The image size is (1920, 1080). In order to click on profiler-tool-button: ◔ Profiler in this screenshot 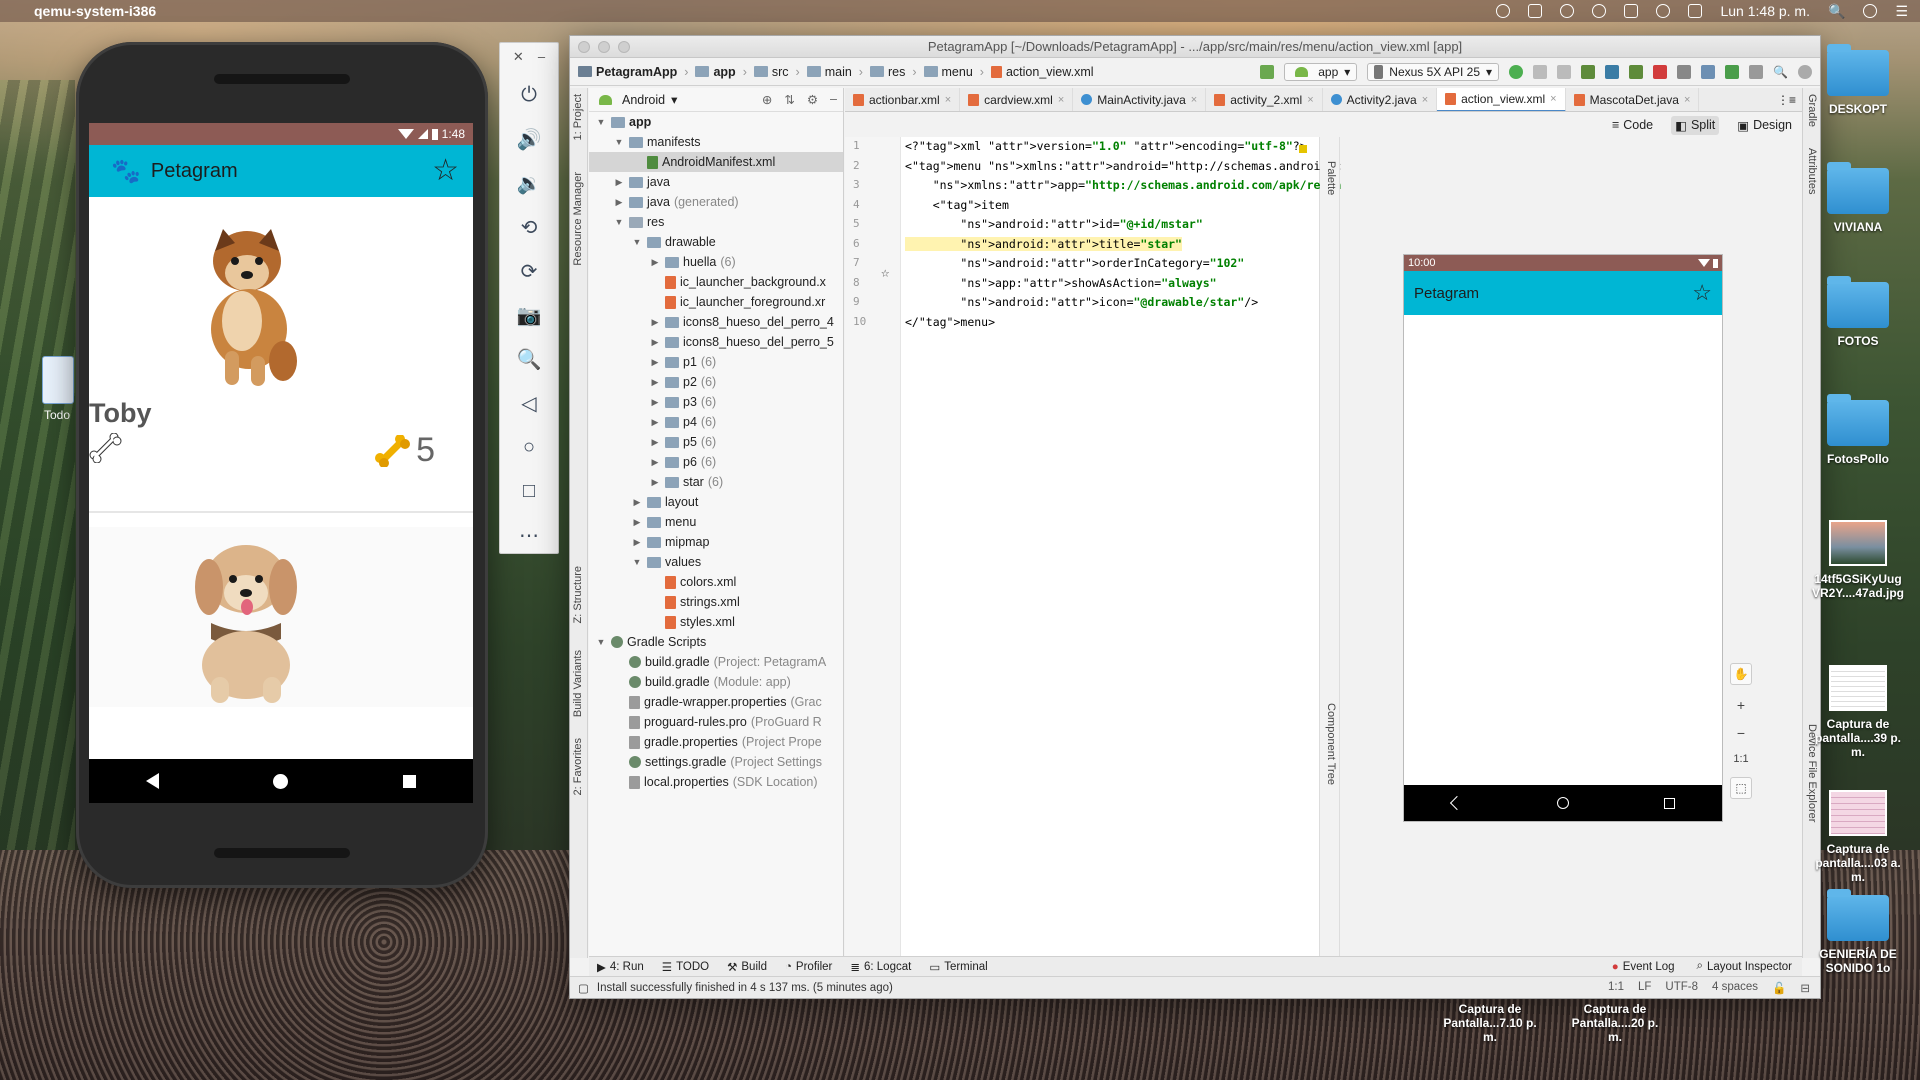, I will do `click(808, 967)`.